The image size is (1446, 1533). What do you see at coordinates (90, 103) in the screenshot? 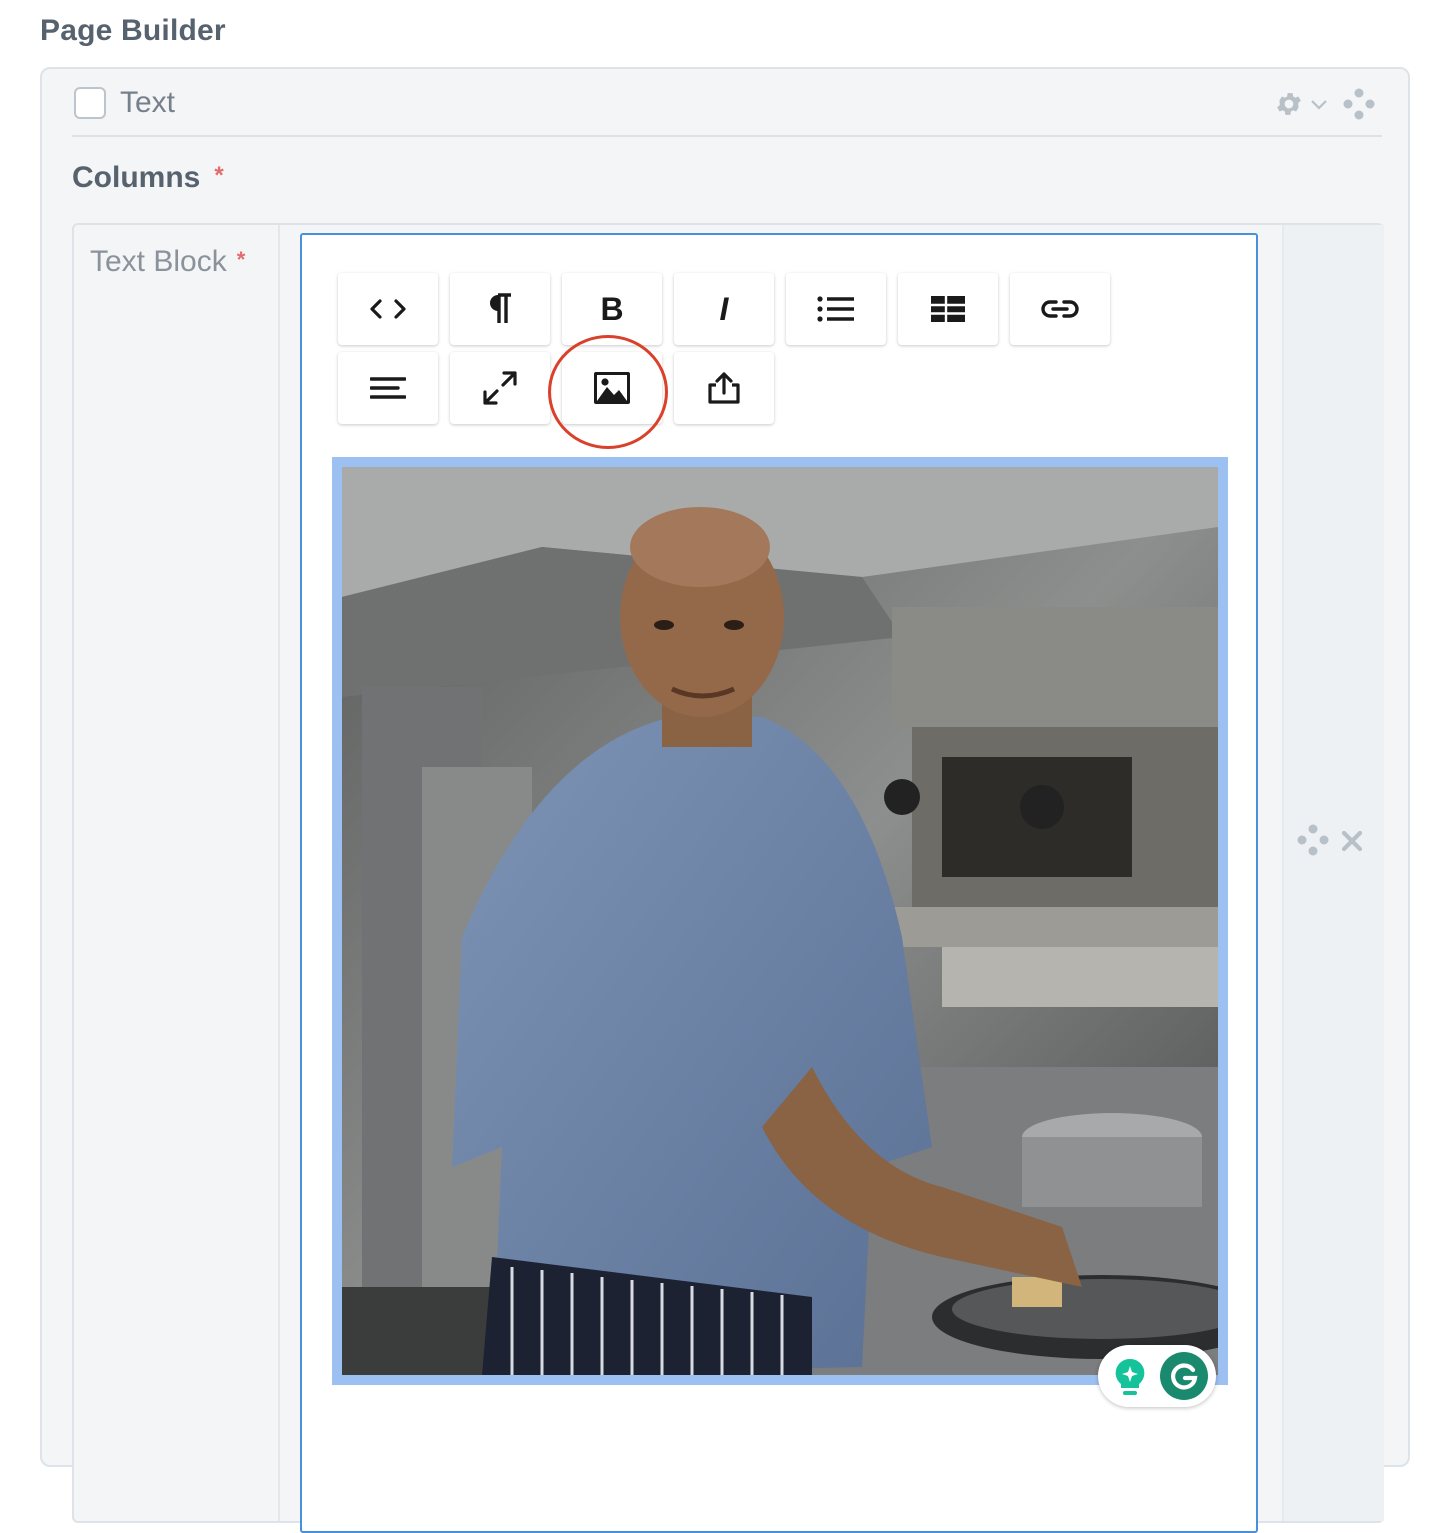
I see `block-select-checkbox` at bounding box center [90, 103].